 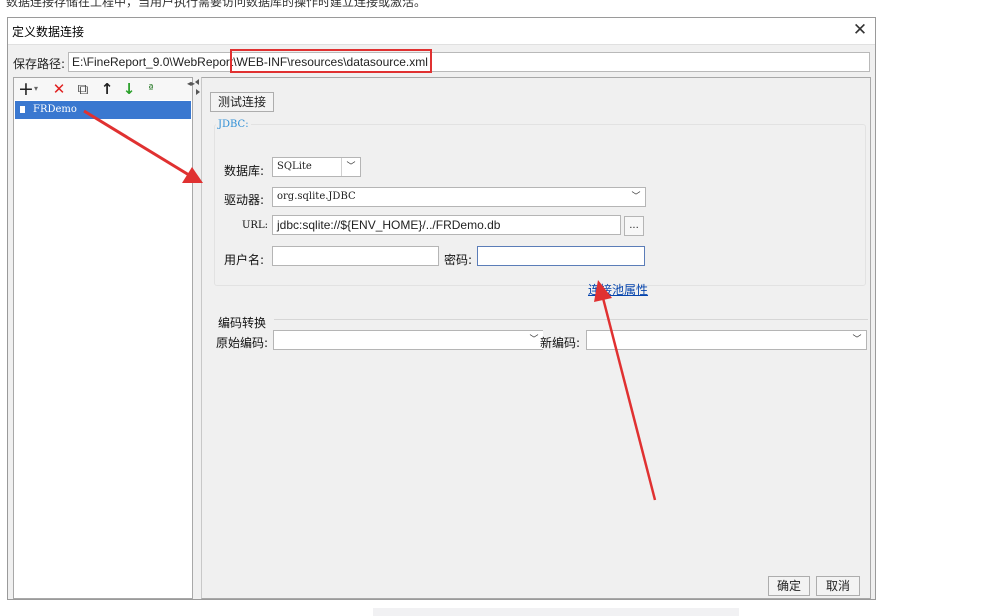 What do you see at coordinates (625, 390) in the screenshot?
I see `annotation-arrow-to-pool-link` at bounding box center [625, 390].